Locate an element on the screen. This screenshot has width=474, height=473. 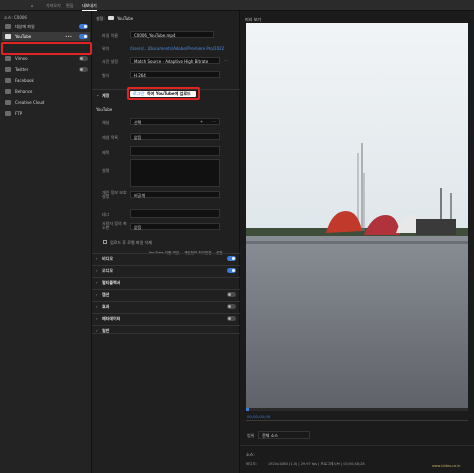
preview-title: 미리 보기 is located at coordinates (253, 19).